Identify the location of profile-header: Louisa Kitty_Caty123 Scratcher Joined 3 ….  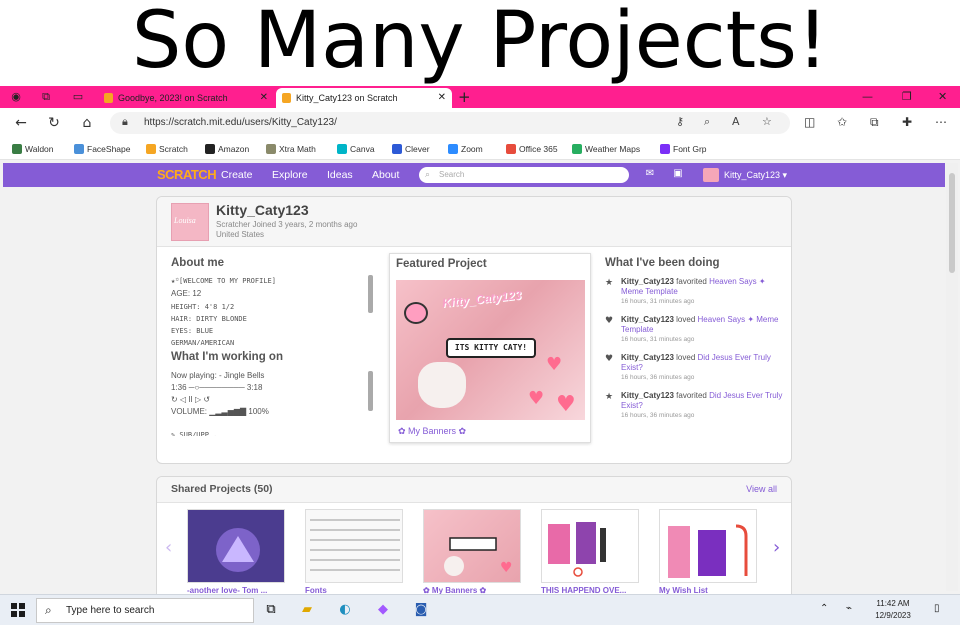
(474, 222).